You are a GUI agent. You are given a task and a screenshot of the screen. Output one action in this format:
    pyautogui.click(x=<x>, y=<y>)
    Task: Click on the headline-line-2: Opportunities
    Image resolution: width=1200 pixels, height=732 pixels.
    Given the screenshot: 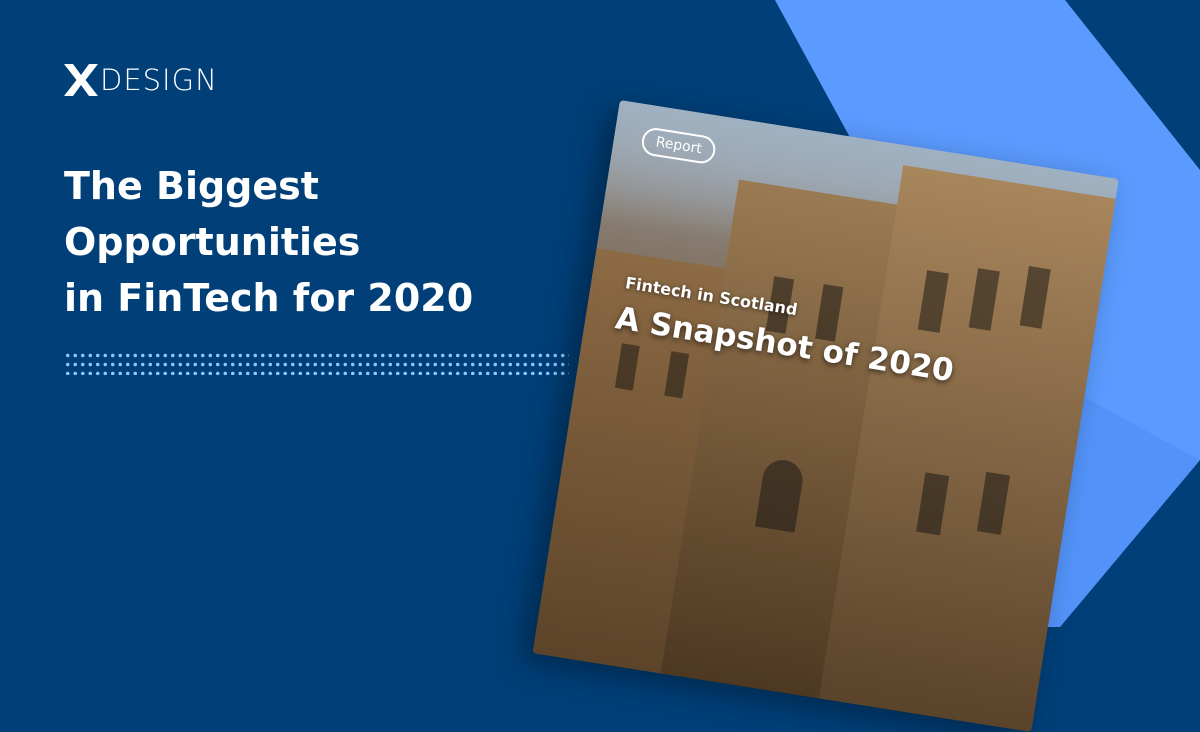 What is the action you would take?
    pyautogui.click(x=212, y=242)
    